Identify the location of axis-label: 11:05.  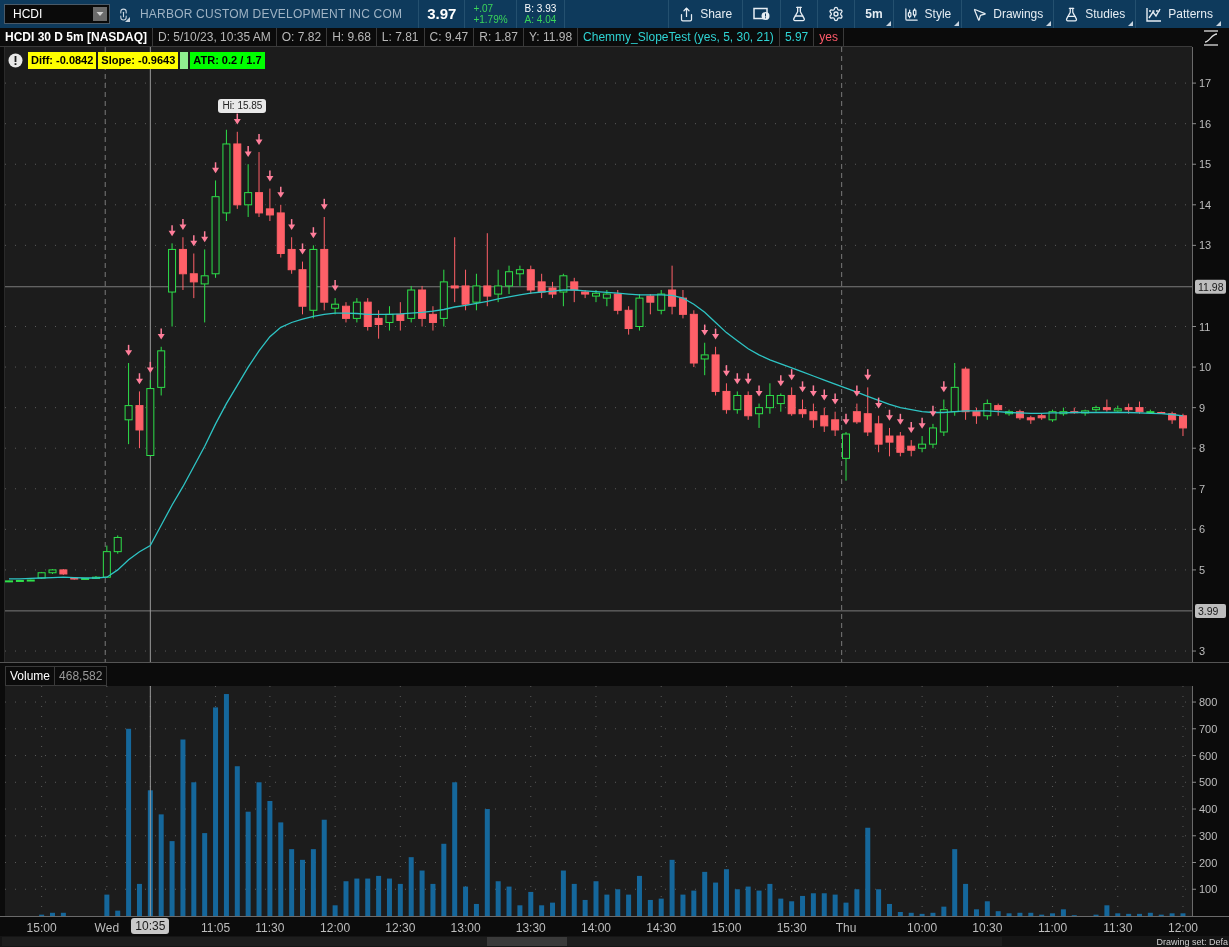
(216, 928).